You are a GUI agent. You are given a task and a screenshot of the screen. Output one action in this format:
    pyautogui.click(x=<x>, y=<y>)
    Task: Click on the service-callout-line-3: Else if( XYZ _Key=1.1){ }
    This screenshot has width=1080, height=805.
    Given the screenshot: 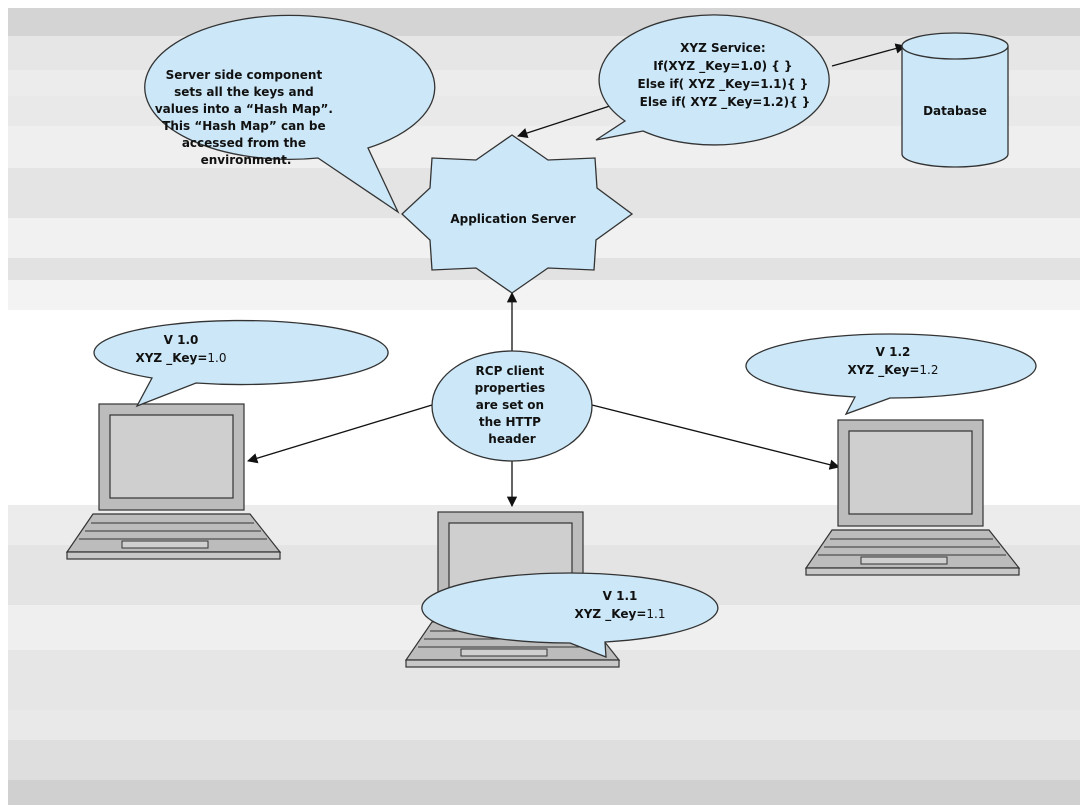 What is the action you would take?
    pyautogui.click(x=723, y=84)
    